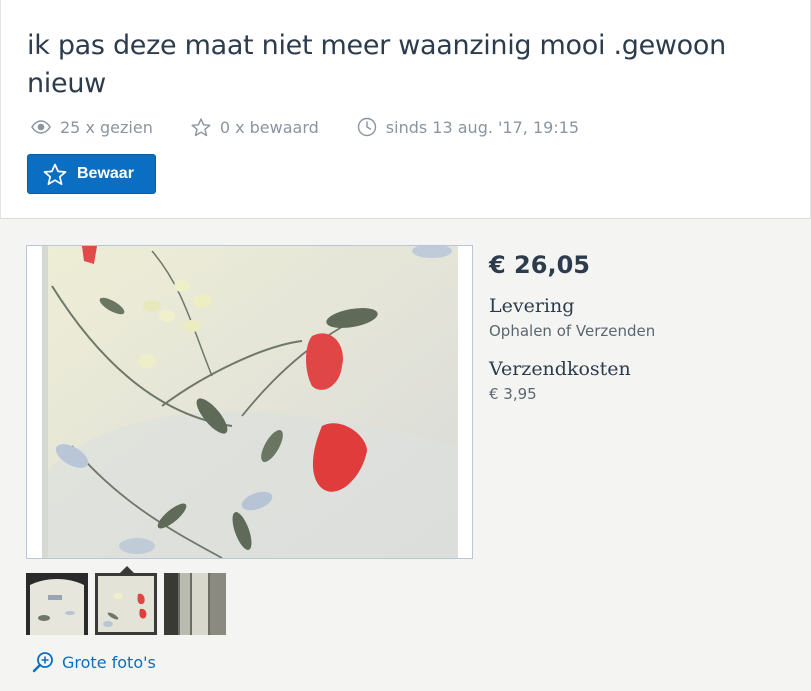 The width and height of the screenshot is (811, 691). What do you see at coordinates (106, 127) in the screenshot?
I see `views-text: 25 x gezien` at bounding box center [106, 127].